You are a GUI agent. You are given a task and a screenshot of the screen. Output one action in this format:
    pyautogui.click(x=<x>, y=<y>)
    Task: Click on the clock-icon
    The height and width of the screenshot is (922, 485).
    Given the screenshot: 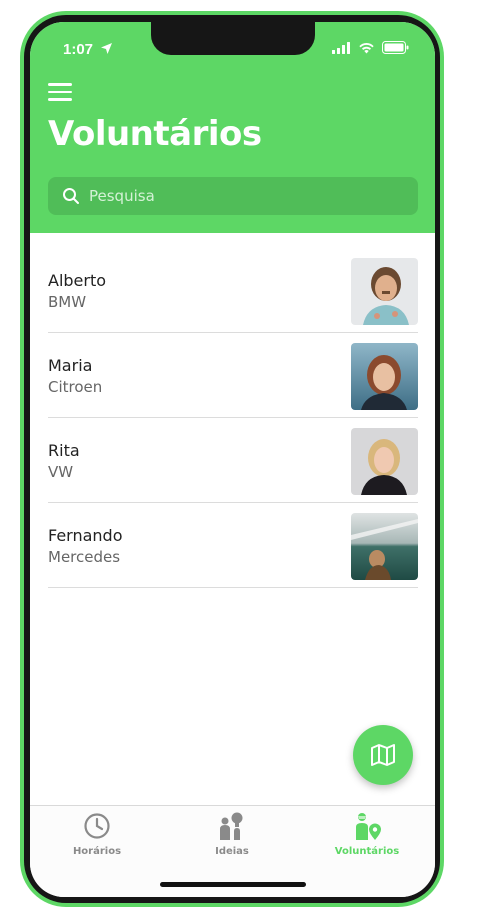 What is the action you would take?
    pyautogui.click(x=97, y=826)
    